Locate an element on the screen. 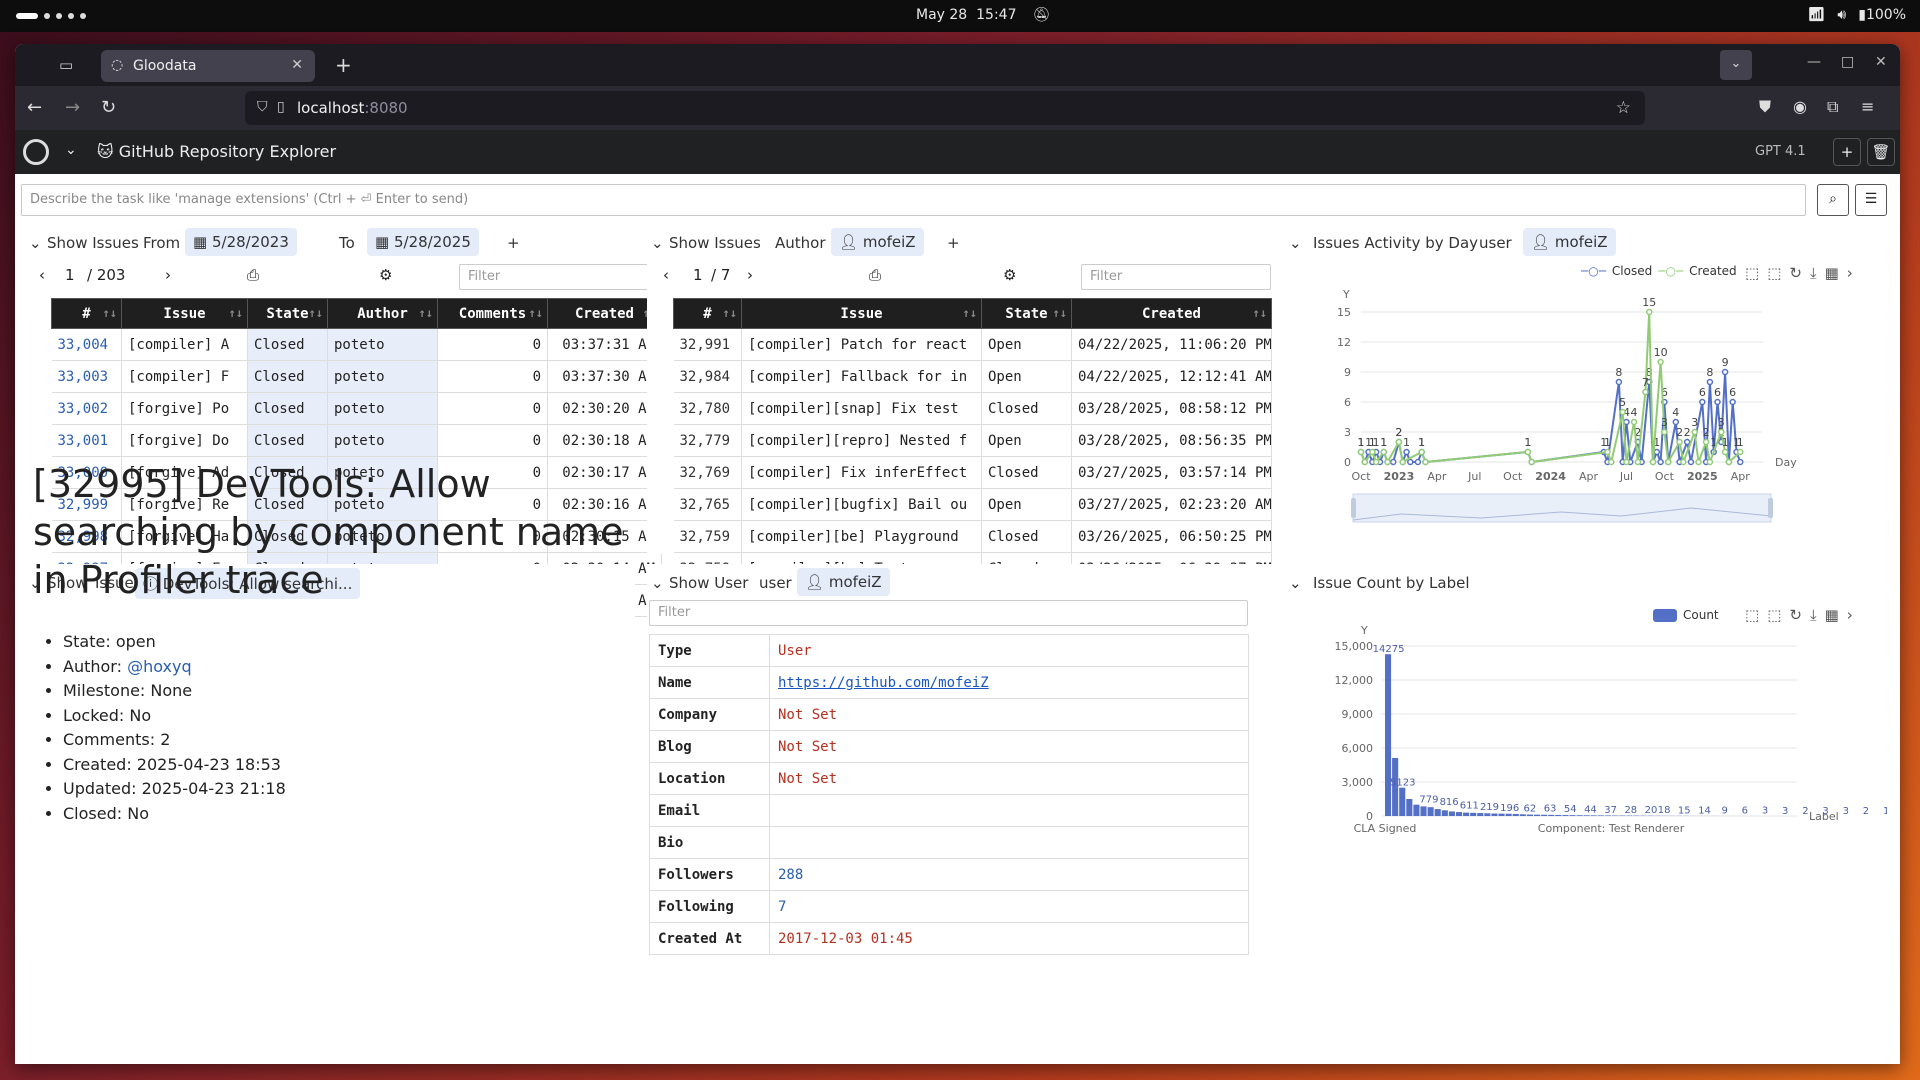 This screenshot has width=1920, height=1080. download-icon: ⤓ is located at coordinates (1813, 615).